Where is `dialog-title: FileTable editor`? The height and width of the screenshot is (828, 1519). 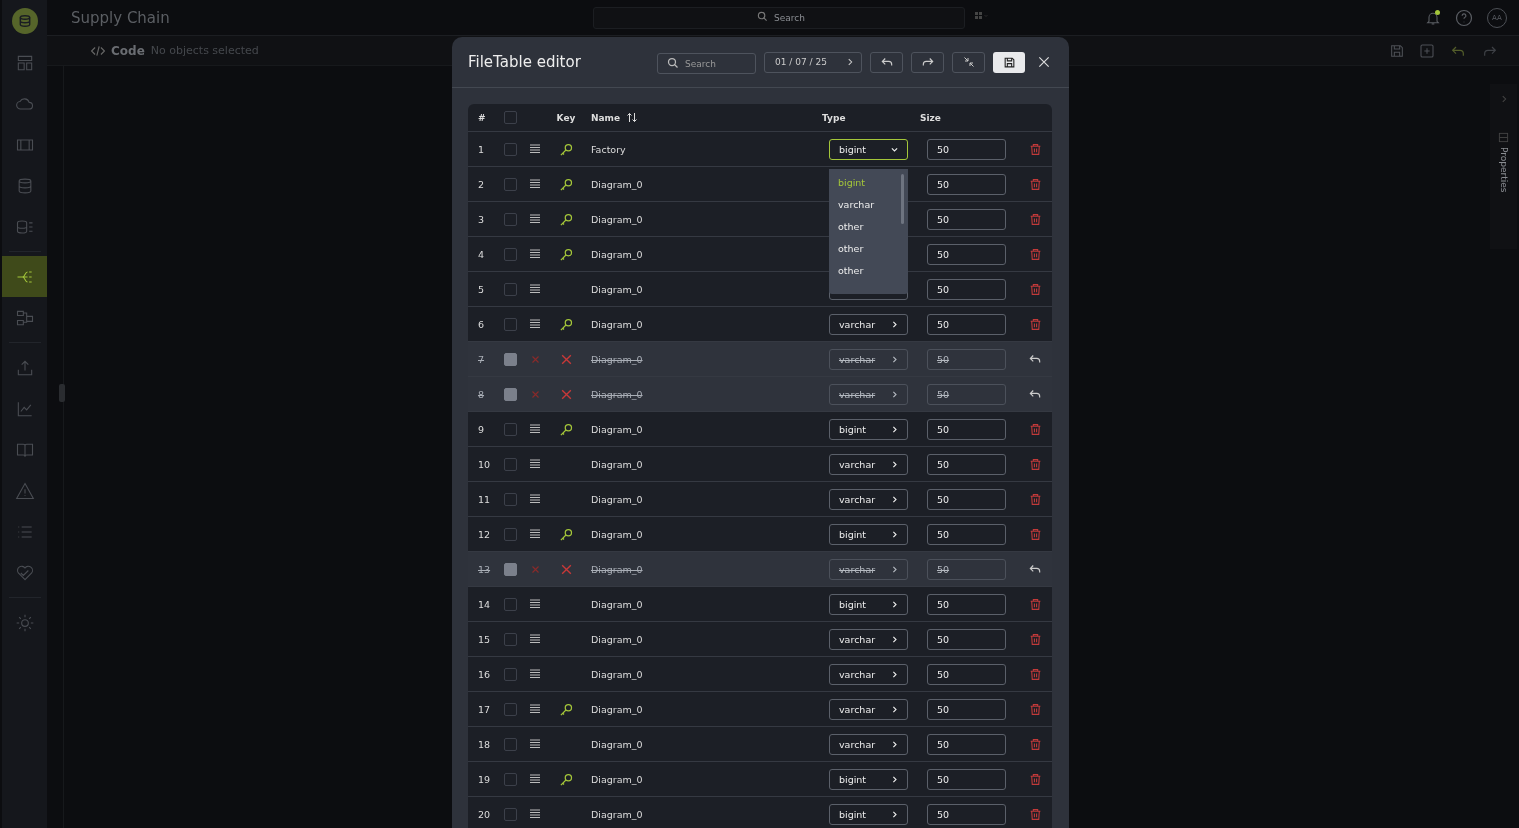
dialog-title: FileTable editor is located at coordinates (524, 62).